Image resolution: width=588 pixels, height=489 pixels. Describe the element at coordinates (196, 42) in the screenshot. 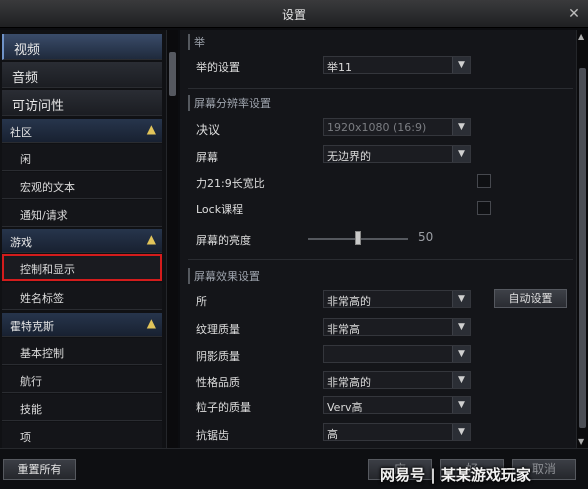

I see `section-header-preset: 举` at that location.